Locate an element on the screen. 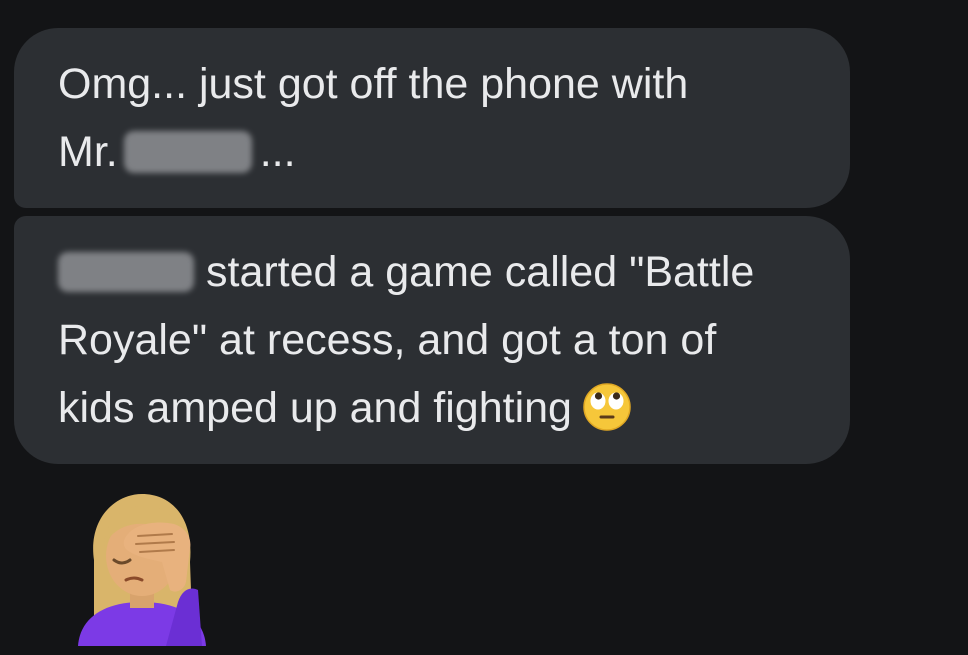  message-2-line-1: started a game called "Battle is located at coordinates (432, 272).